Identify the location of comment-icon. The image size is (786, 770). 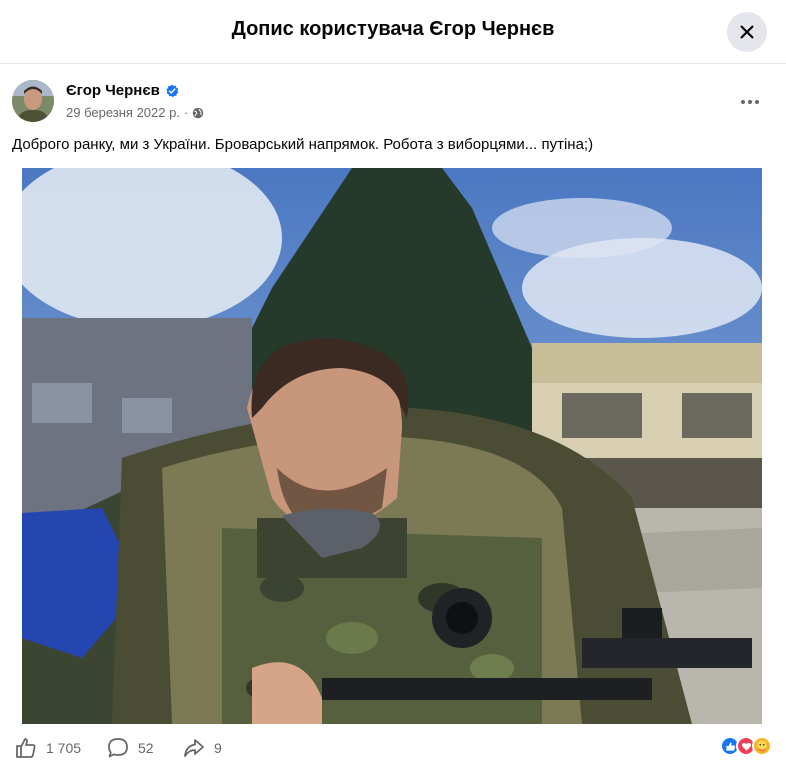
(118, 748).